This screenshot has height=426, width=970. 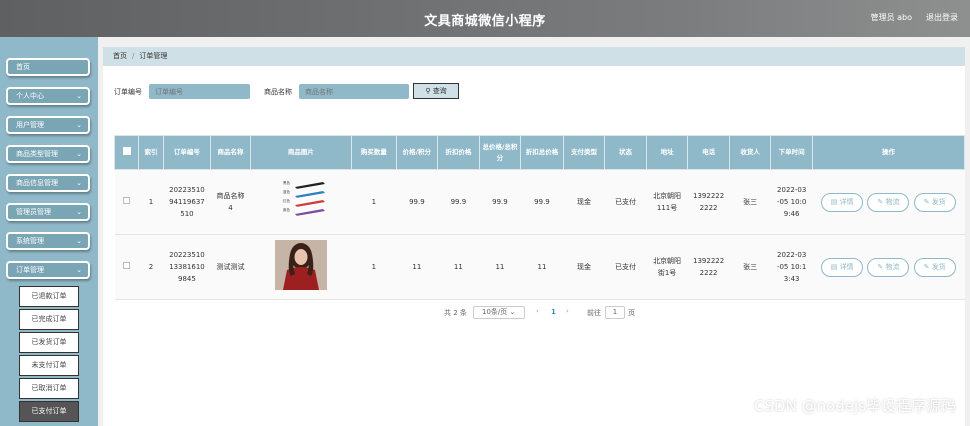 What do you see at coordinates (615, 312) in the screenshot?
I see `goto-page-input: 1` at bounding box center [615, 312].